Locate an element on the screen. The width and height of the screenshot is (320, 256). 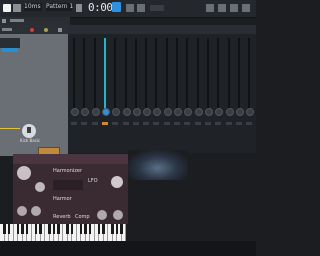
selected-pattern-clip is located at coordinates (10, 50).